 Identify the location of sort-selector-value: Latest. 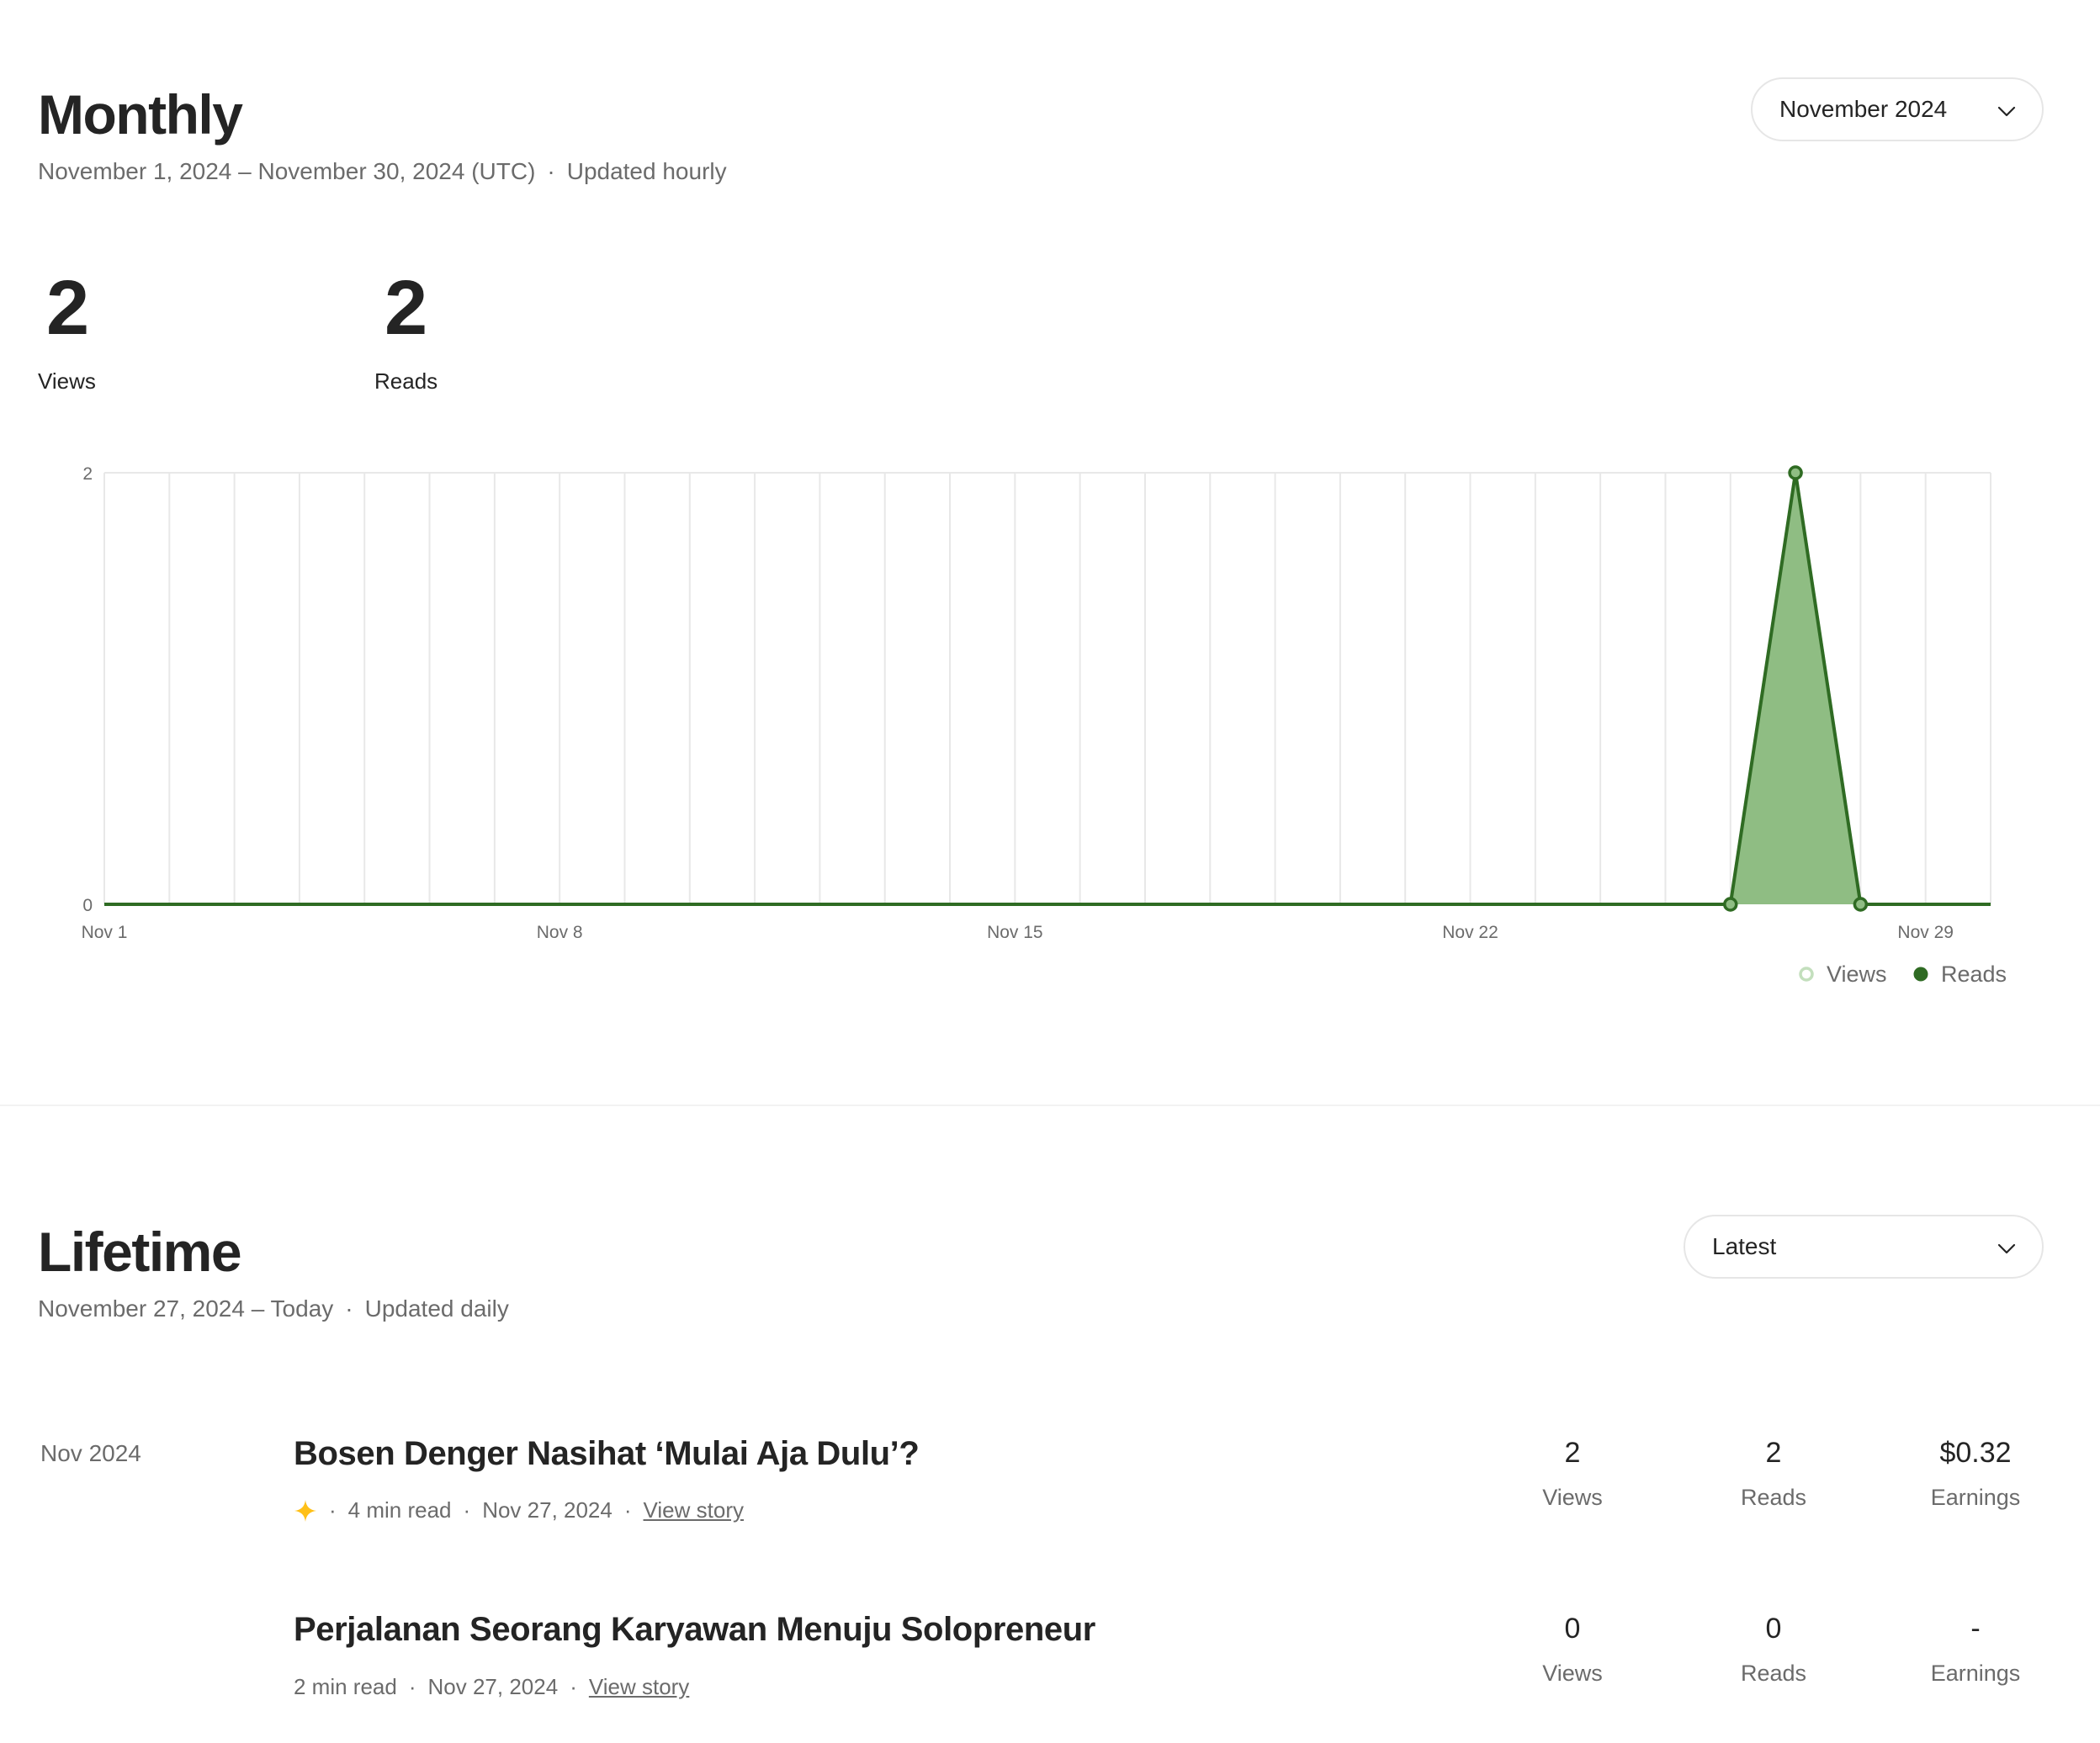
(1744, 1246).